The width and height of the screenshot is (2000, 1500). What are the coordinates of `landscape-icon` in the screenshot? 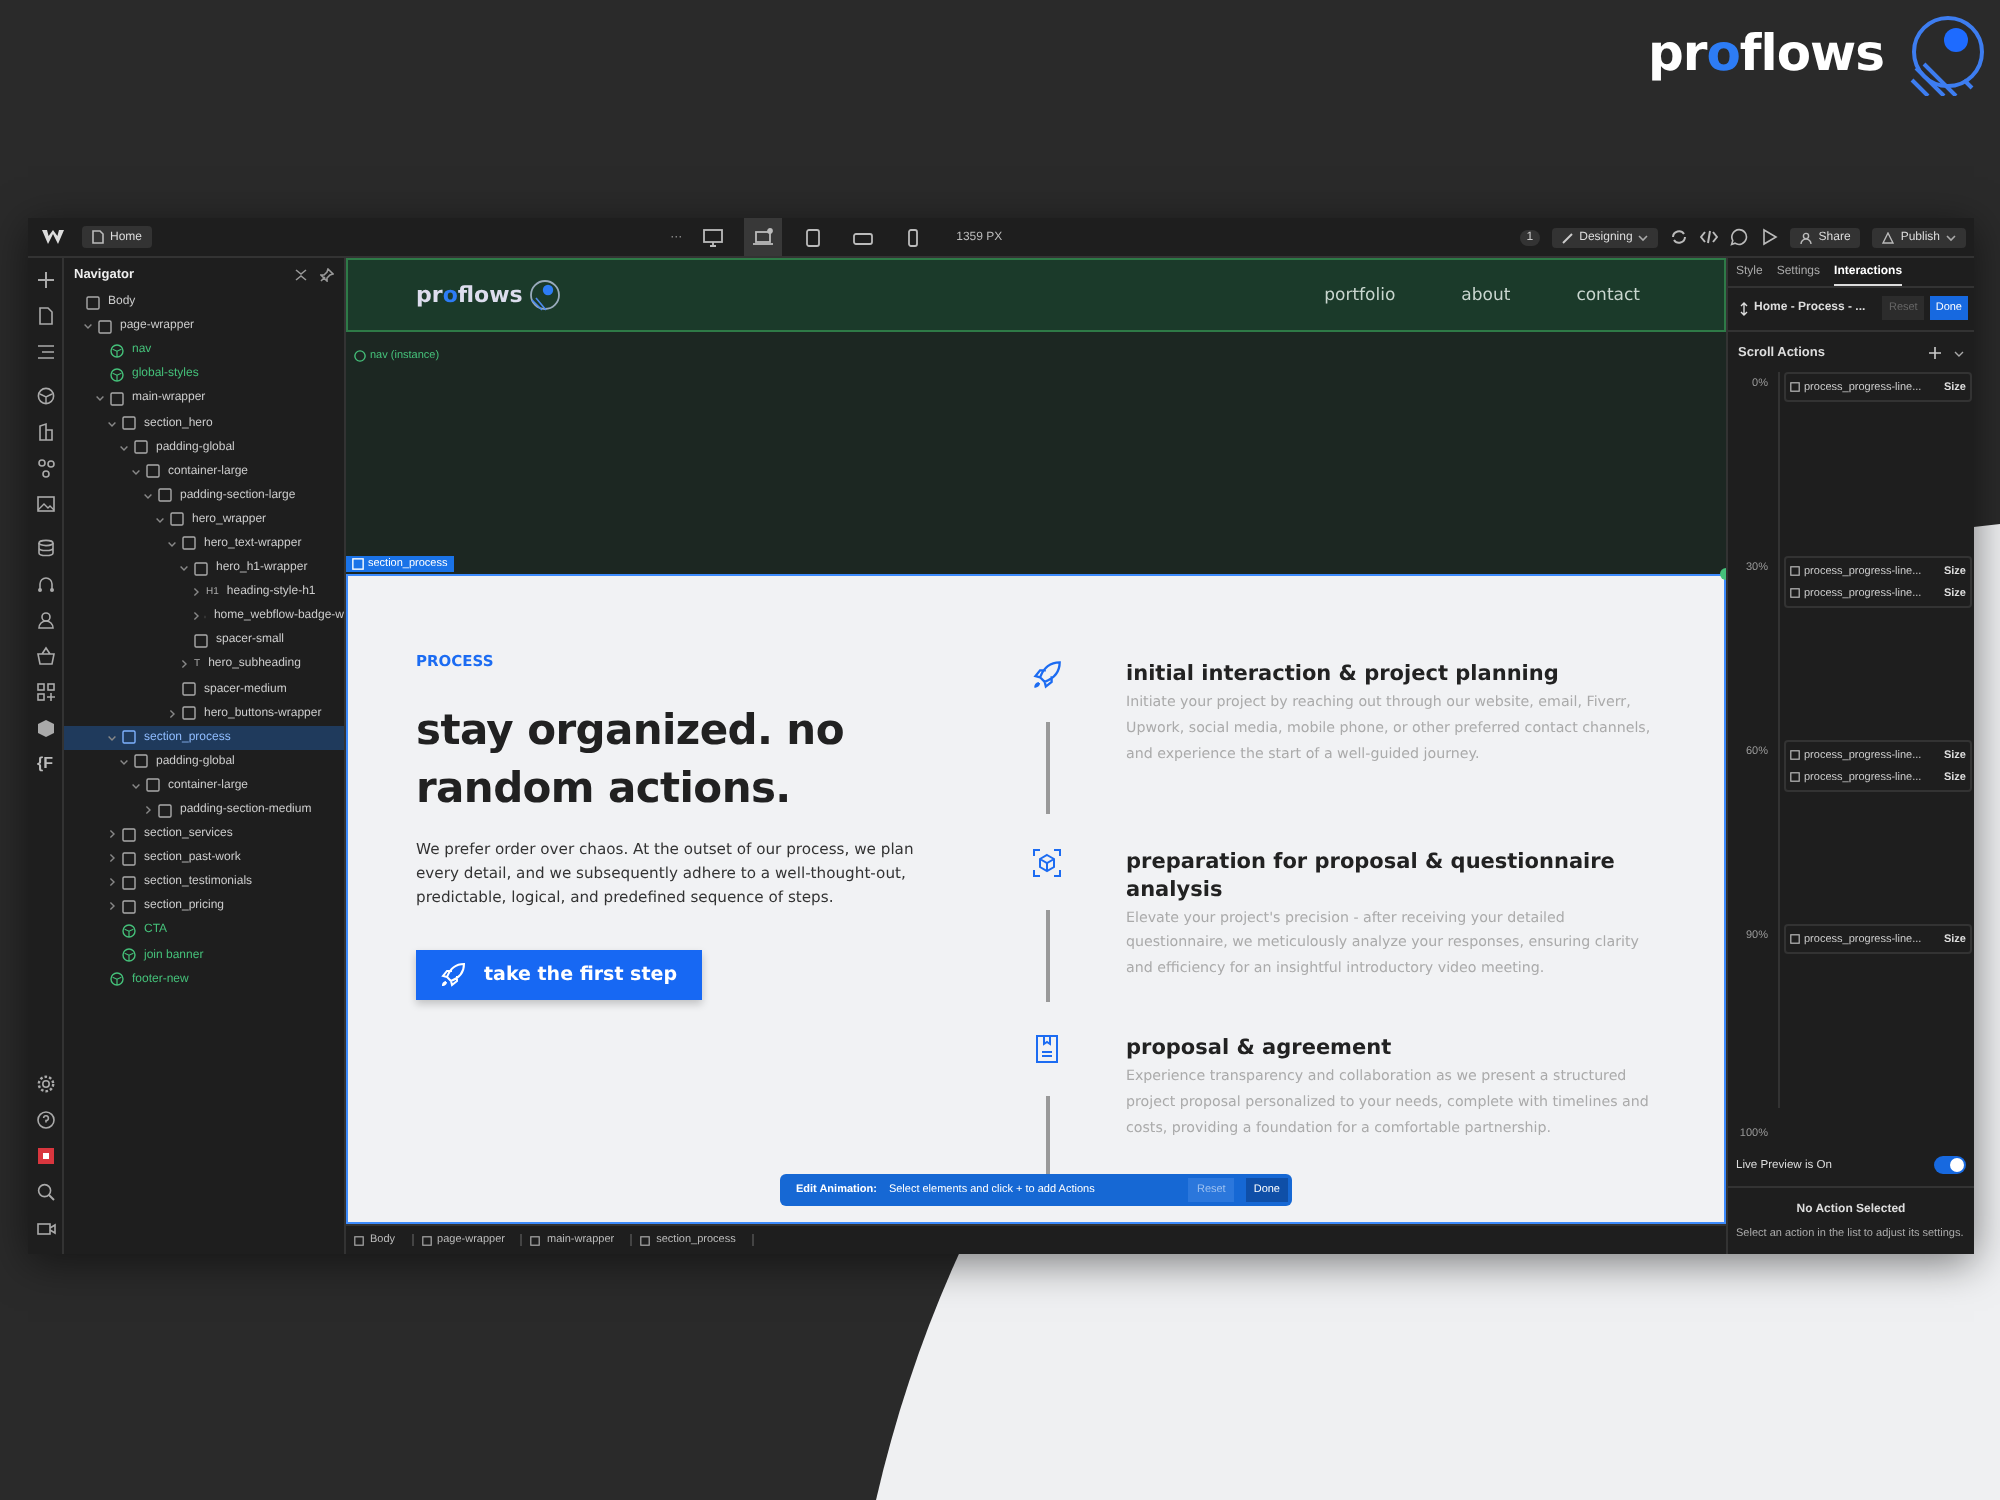 It's located at (863, 237).